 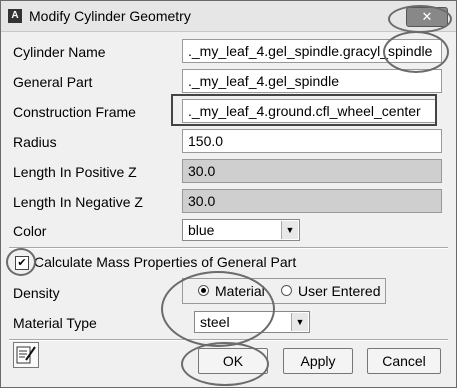 I want to click on cancel-button: Cancel, so click(x=404, y=361).